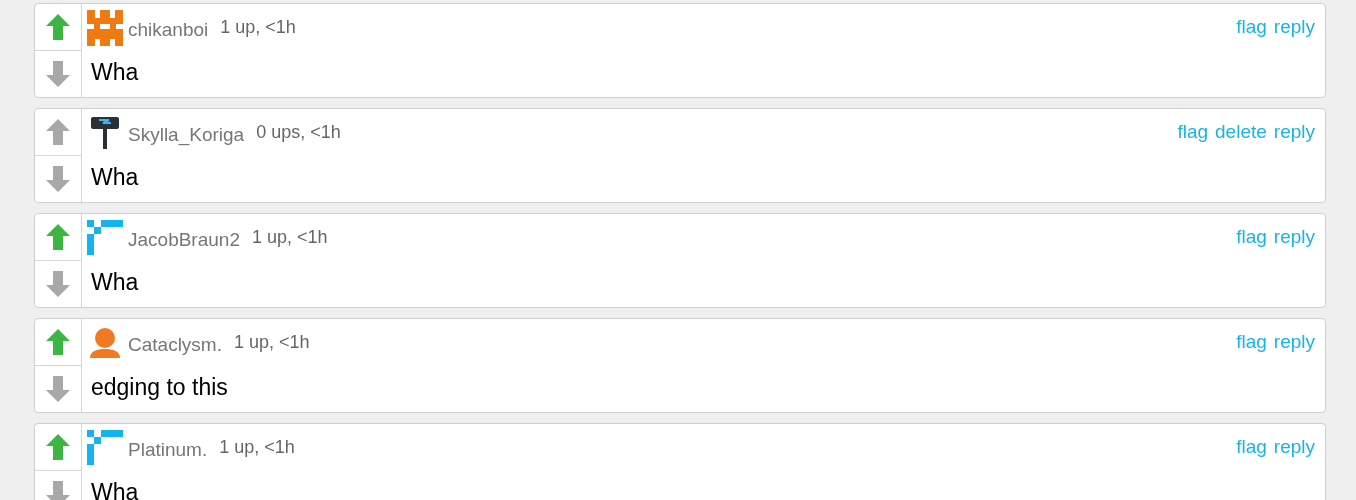 The width and height of the screenshot is (1356, 500). What do you see at coordinates (298, 132) in the screenshot?
I see `comment-meta: 0 ups, <1h` at bounding box center [298, 132].